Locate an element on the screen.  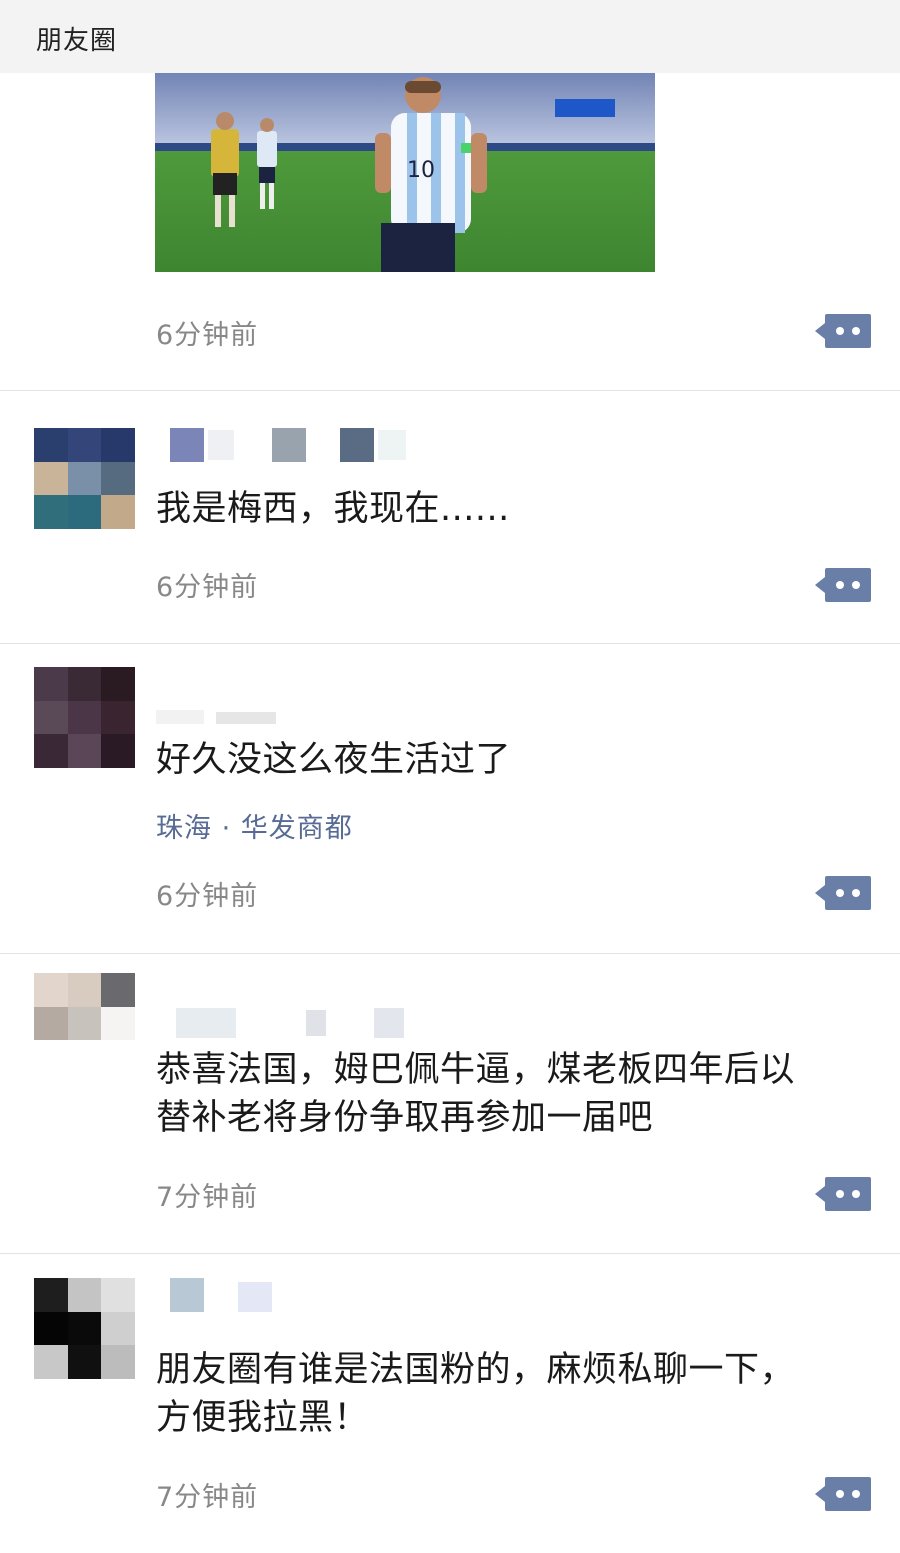
page-title: 朋友圈 is located at coordinates (77, 41).